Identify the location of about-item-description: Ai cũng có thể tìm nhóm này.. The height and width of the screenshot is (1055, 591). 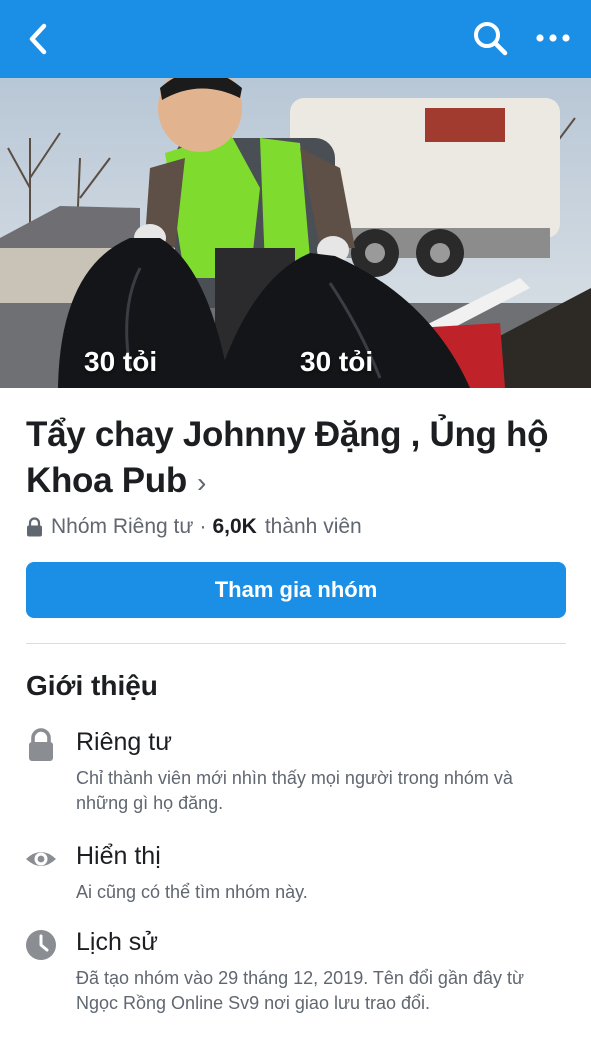
(192, 892).